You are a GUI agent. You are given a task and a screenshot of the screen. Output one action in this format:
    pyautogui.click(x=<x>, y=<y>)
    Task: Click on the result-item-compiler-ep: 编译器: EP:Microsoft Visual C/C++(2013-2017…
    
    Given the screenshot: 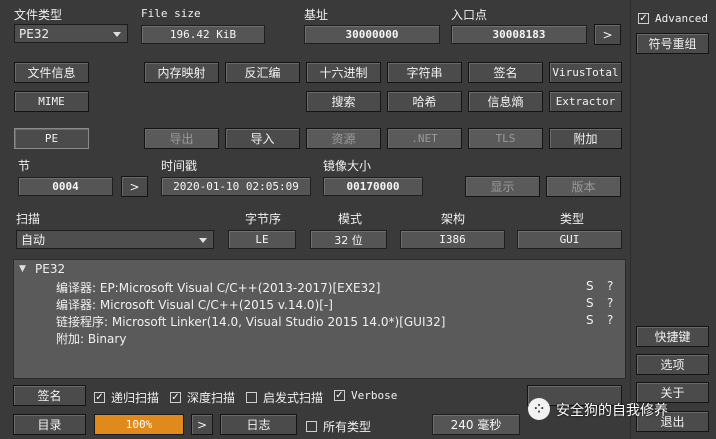 What is the action you would take?
    pyautogui.click(x=218, y=287)
    